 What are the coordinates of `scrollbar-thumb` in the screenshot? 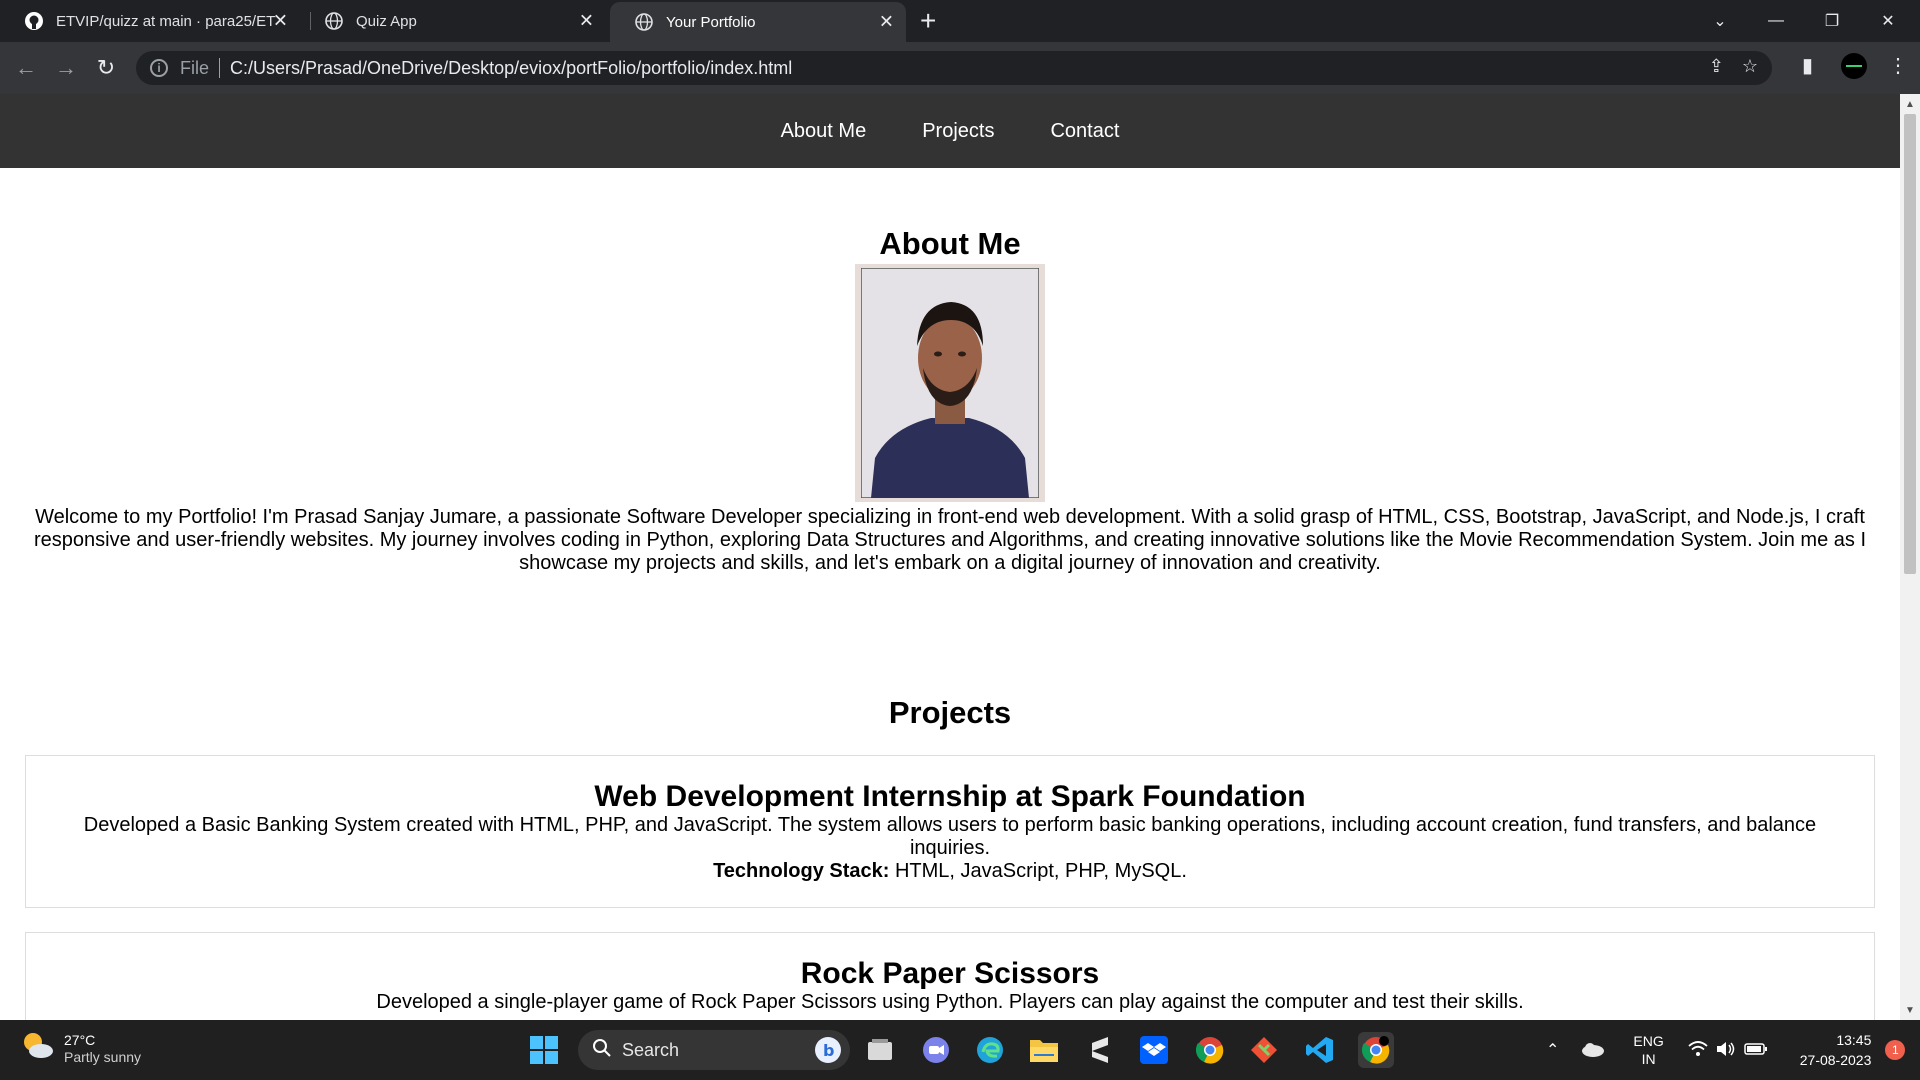 It's located at (1910, 344).